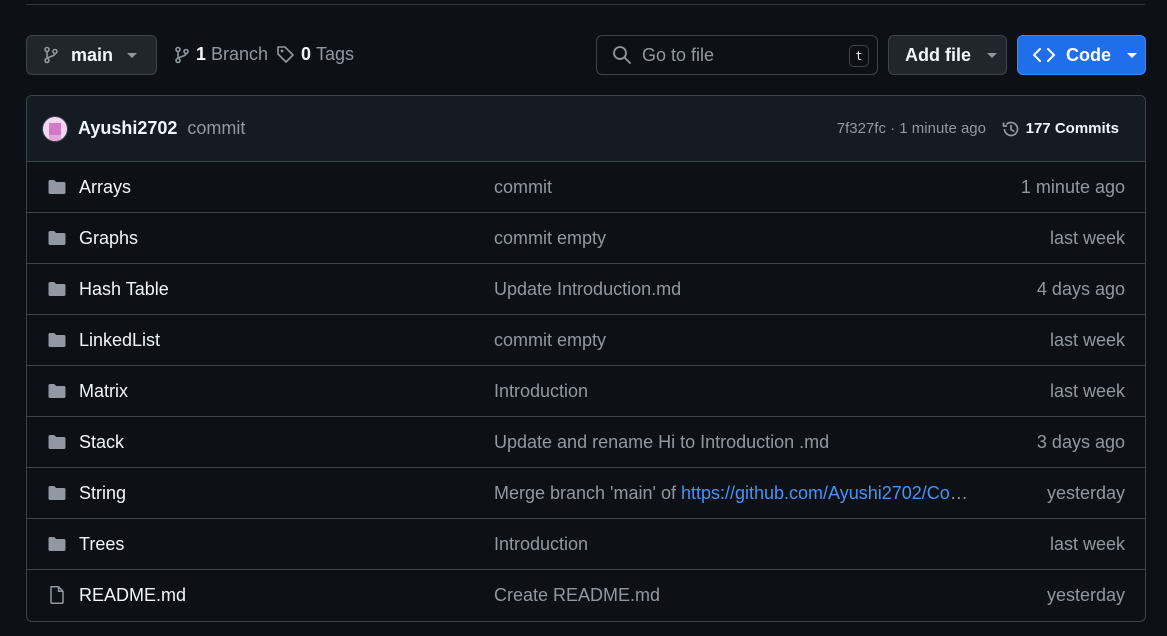 The image size is (1167, 636). Describe the element at coordinates (124, 289) in the screenshot. I see `file-name-link: Hash Table` at that location.